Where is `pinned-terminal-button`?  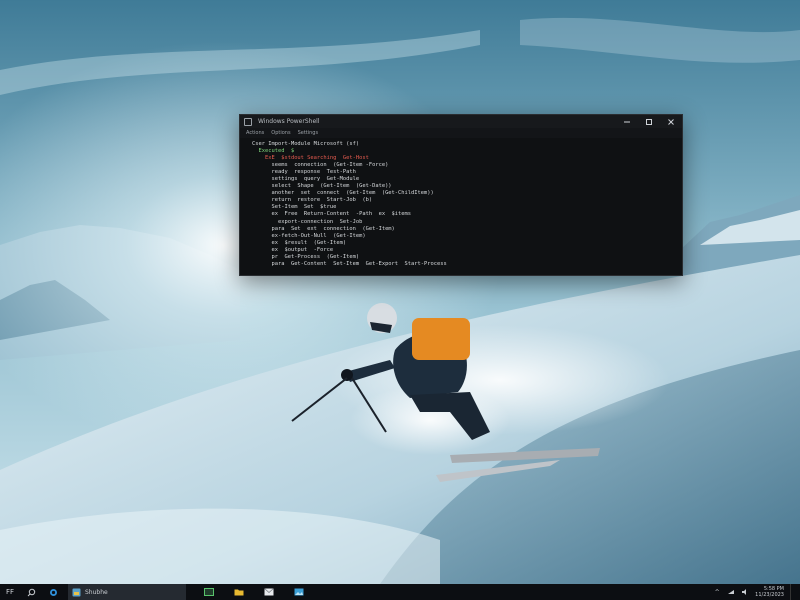
pinned-terminal-button is located at coordinates (209, 592).